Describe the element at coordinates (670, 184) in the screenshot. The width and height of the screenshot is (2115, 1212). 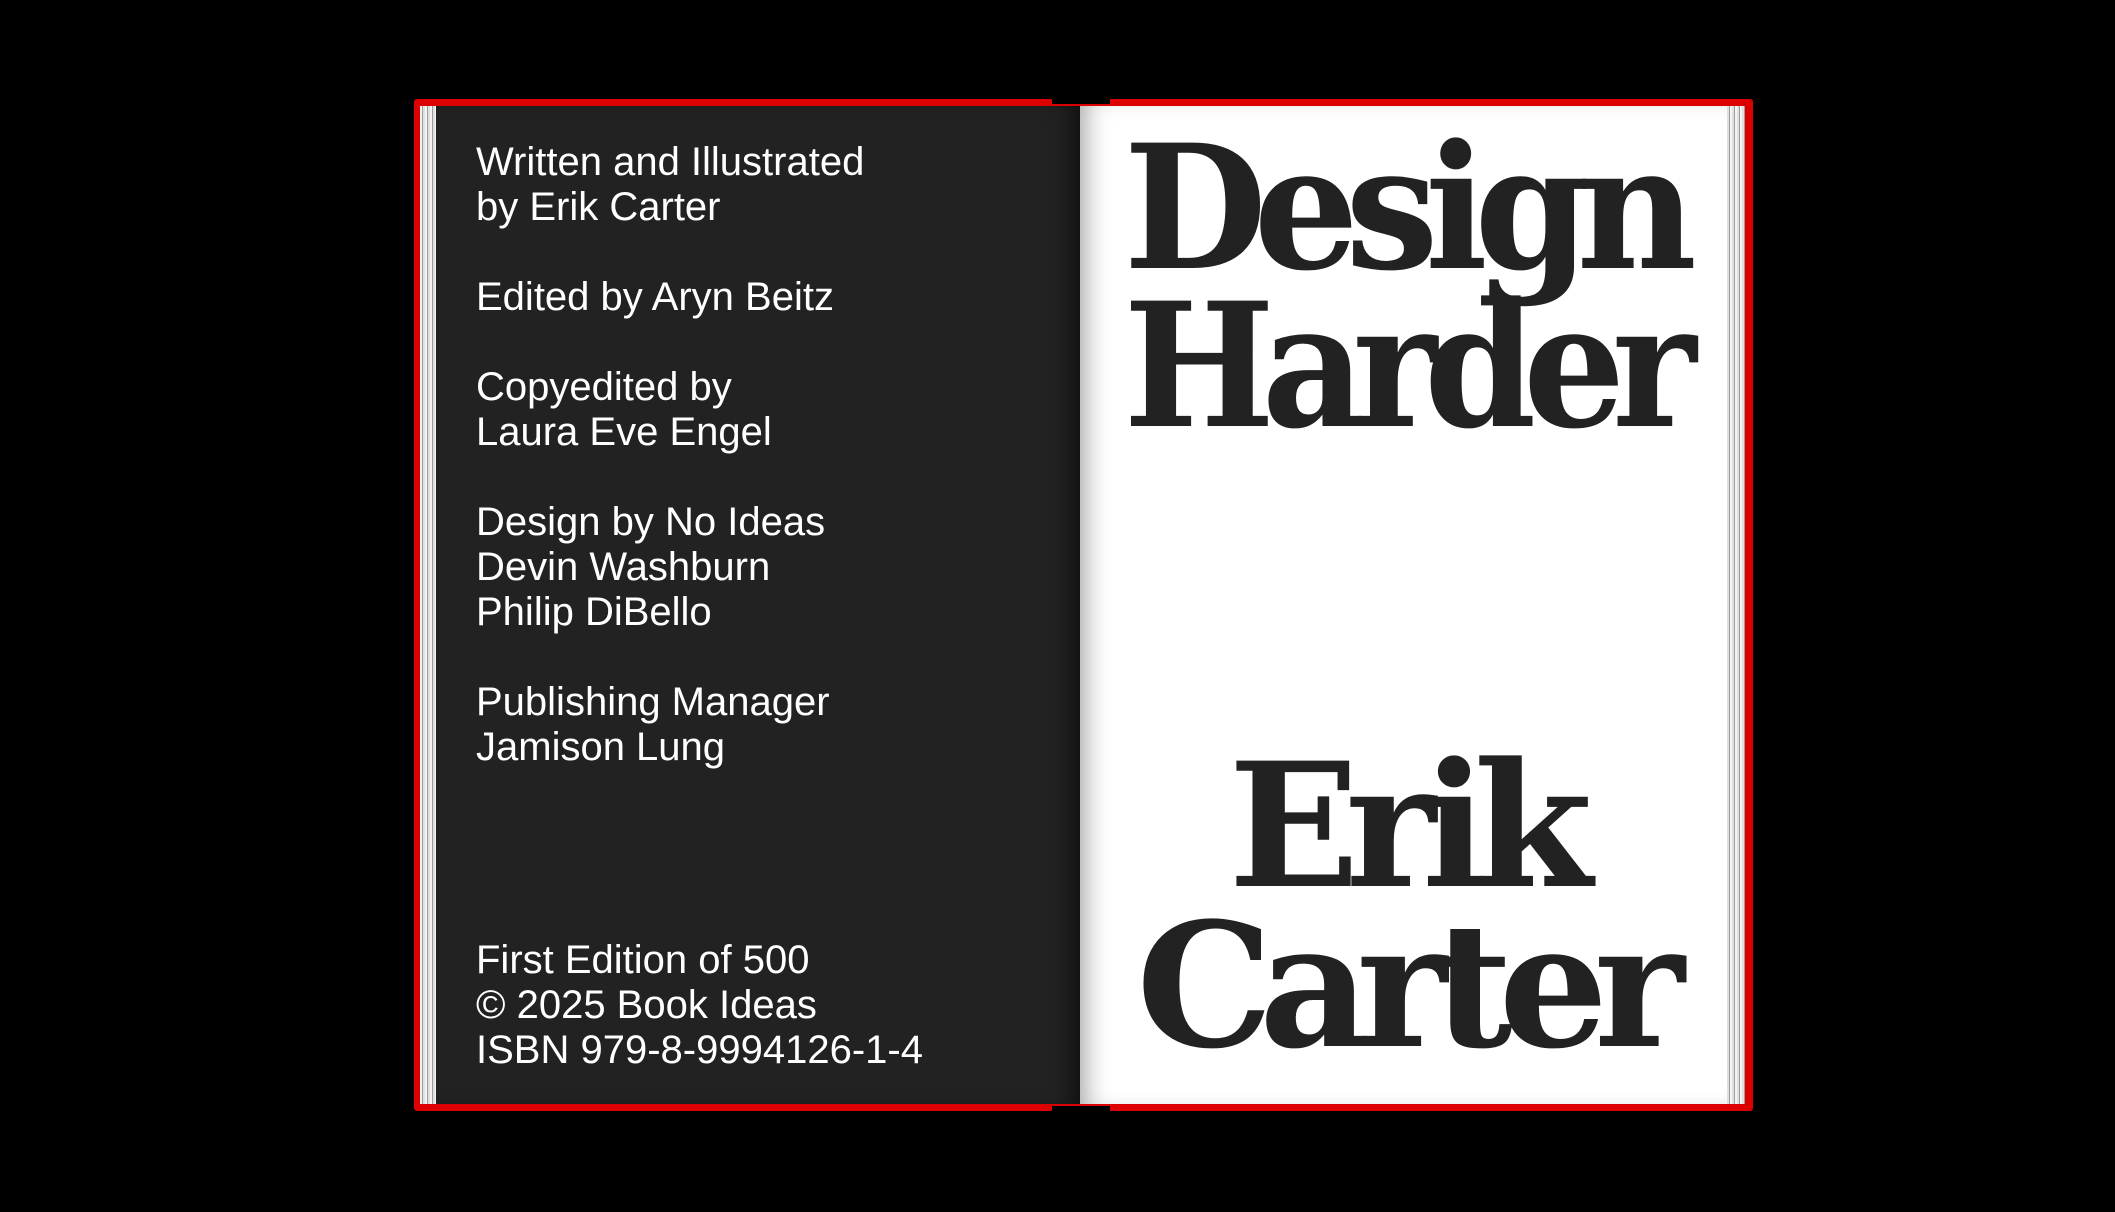
I see `credit-written-by: Written and Illustrated by Erik Carter` at that location.